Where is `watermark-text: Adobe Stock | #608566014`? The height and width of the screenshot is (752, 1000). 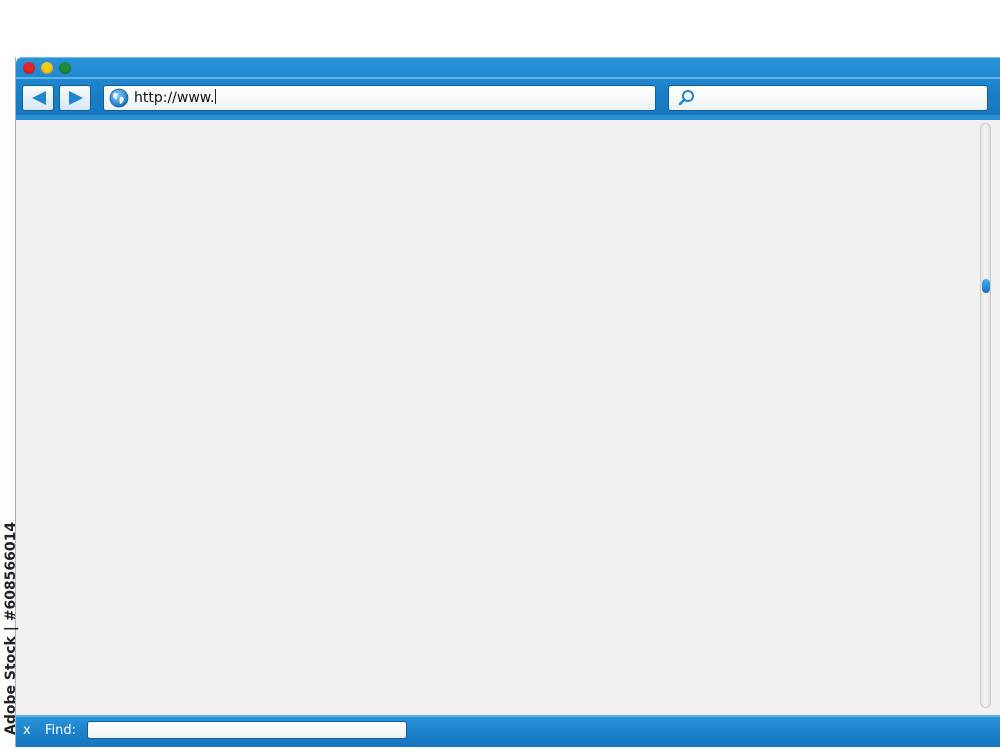
watermark-text: Adobe Stock | #608566014 is located at coordinates (11, 628).